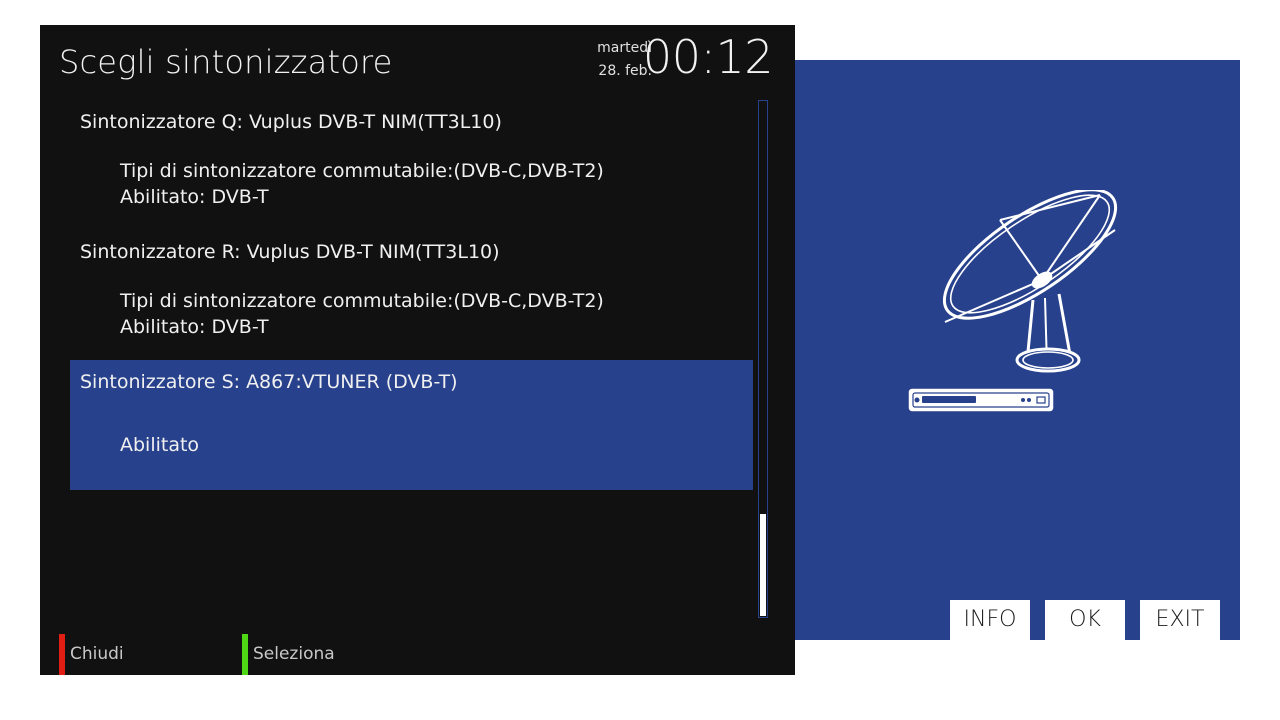 The height and width of the screenshot is (720, 1280). What do you see at coordinates (97, 654) in the screenshot?
I see `close-label: Chiudi` at bounding box center [97, 654].